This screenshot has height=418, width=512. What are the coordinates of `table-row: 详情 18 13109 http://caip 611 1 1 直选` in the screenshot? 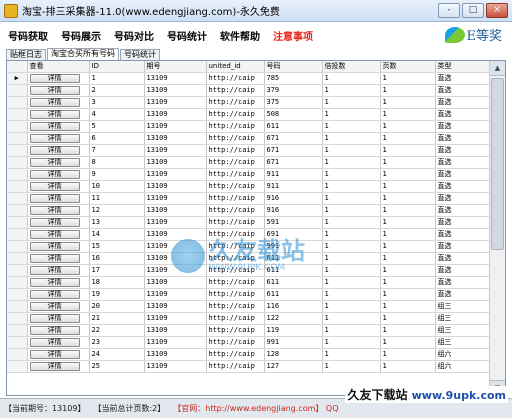 It's located at (248, 282).